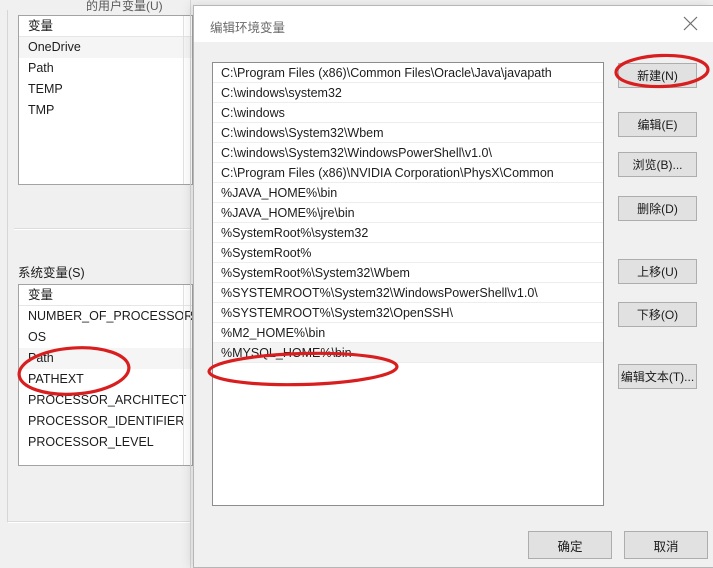 This screenshot has height=568, width=713. What do you see at coordinates (408, 193) in the screenshot?
I see `path-list-item: %JAVA_HOME%\bin` at bounding box center [408, 193].